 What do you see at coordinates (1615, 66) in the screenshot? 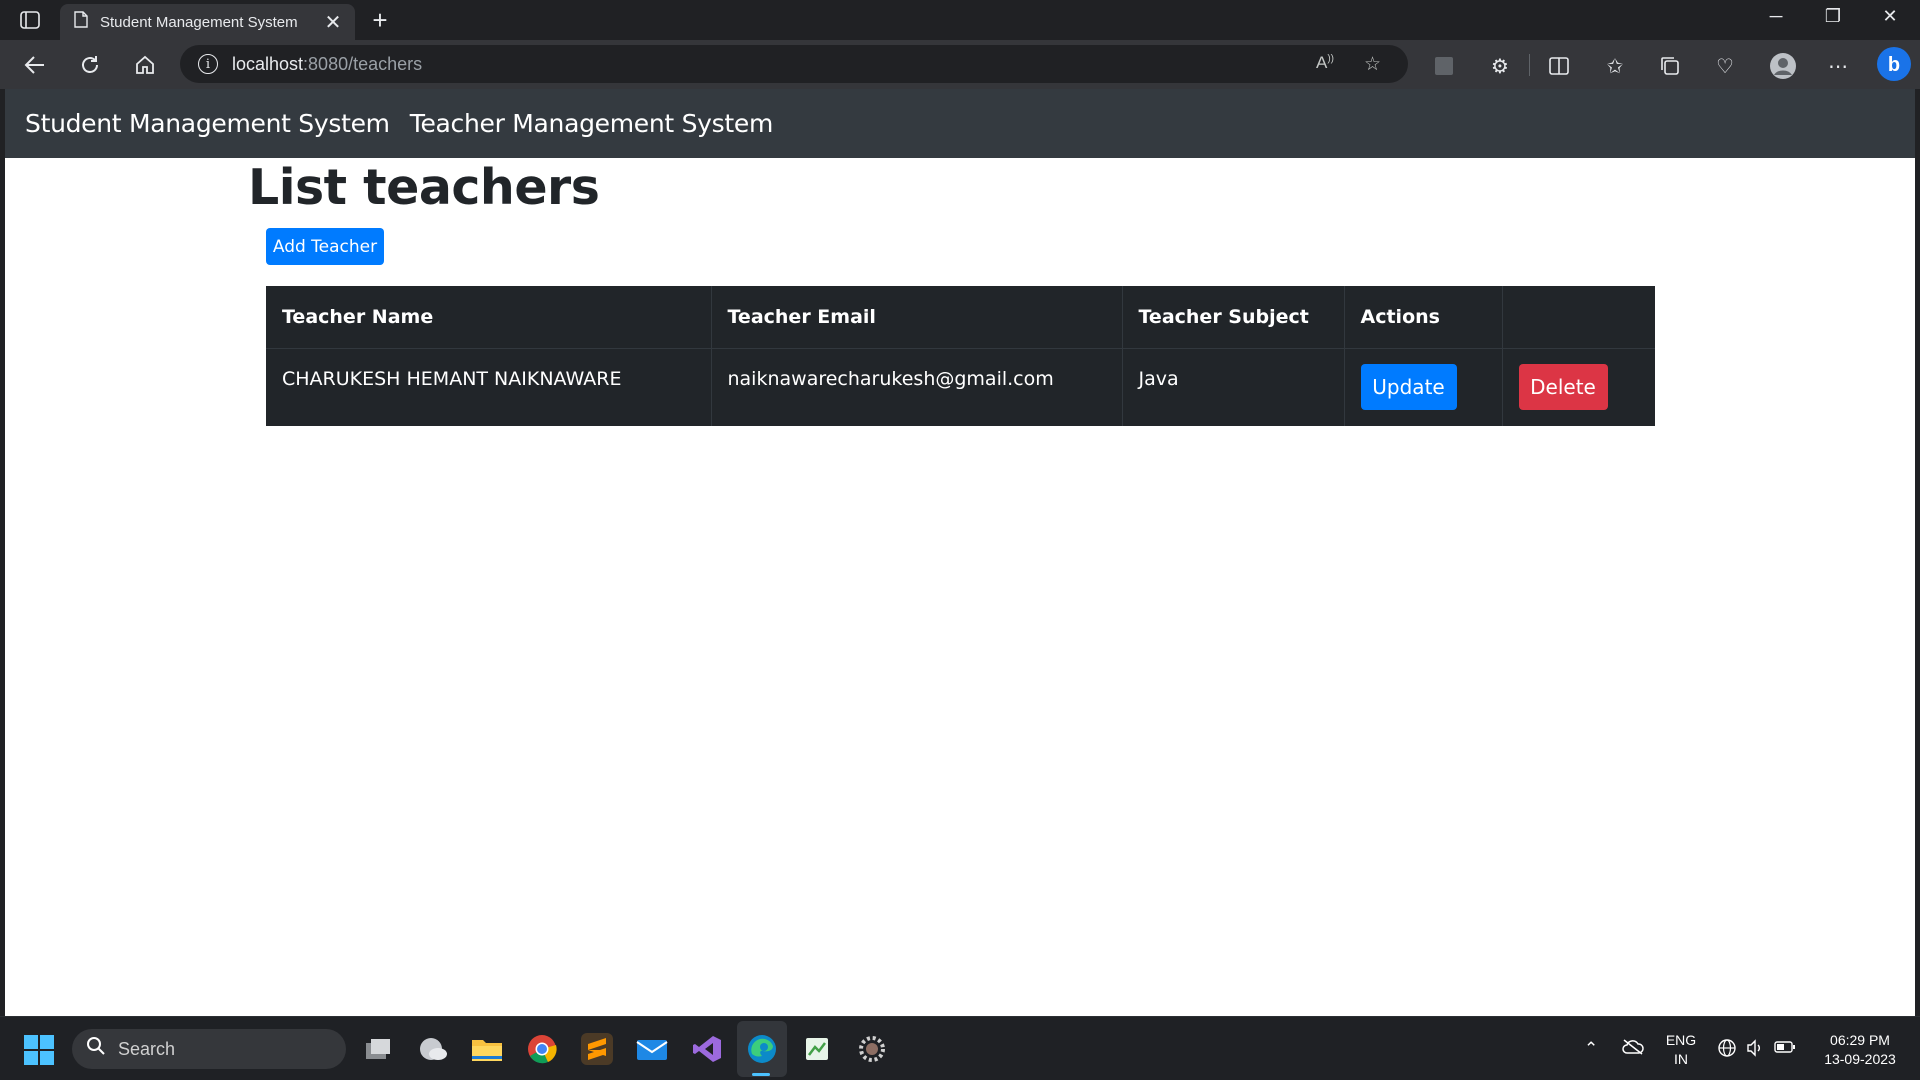
I see `favorites-icon: ✩` at bounding box center [1615, 66].